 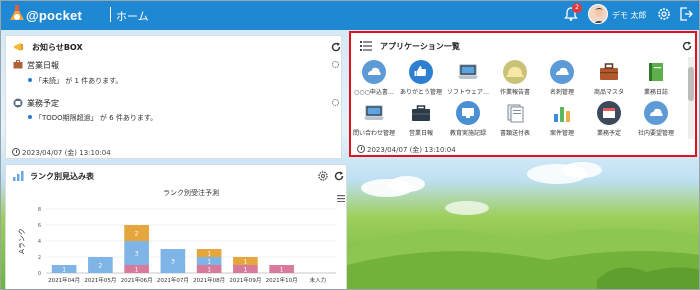 What do you see at coordinates (420, 133) in the screenshot?
I see `app-label: 営業日報` at bounding box center [420, 133].